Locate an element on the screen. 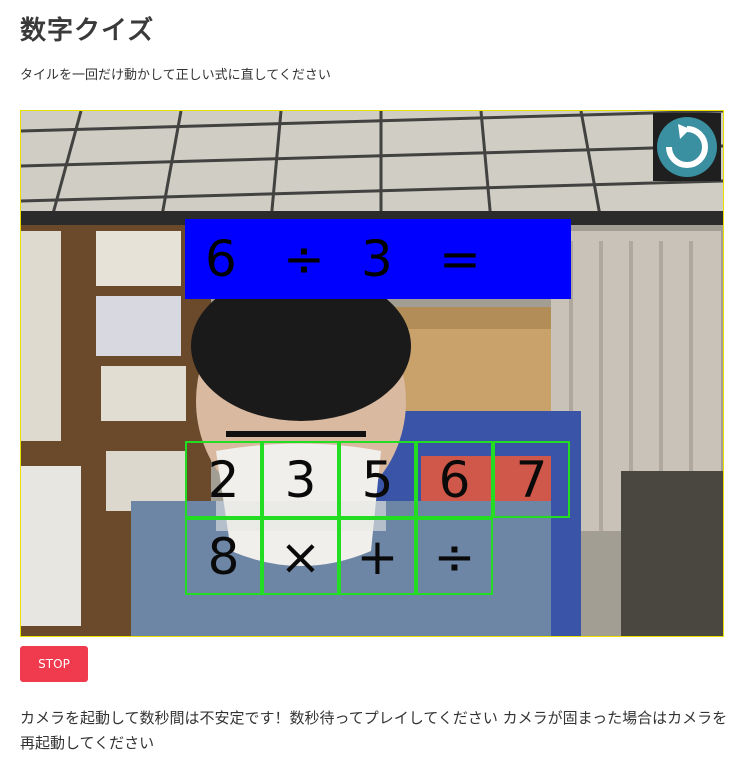 This screenshot has width=746, height=757. tile: 5 is located at coordinates (377, 479).